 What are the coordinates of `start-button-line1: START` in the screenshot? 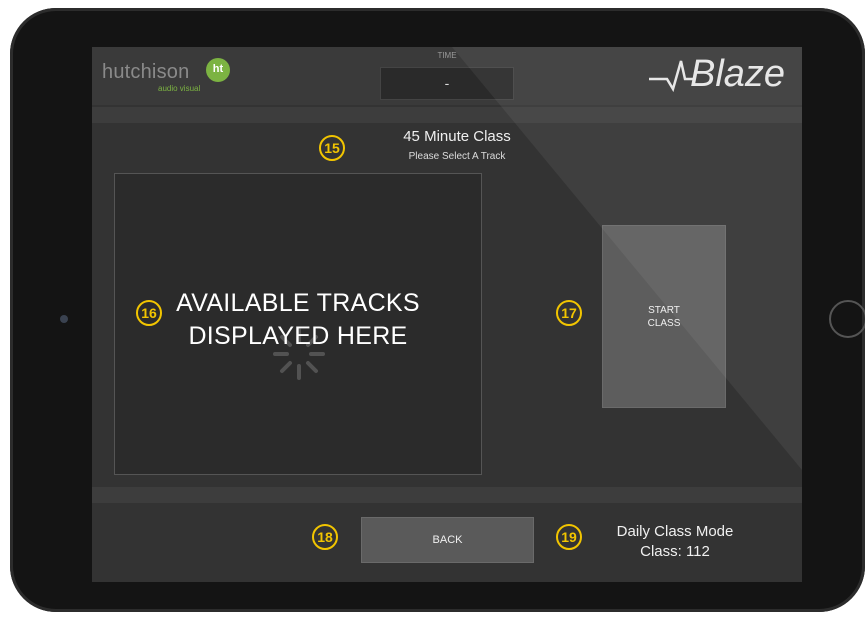 It's located at (664, 310).